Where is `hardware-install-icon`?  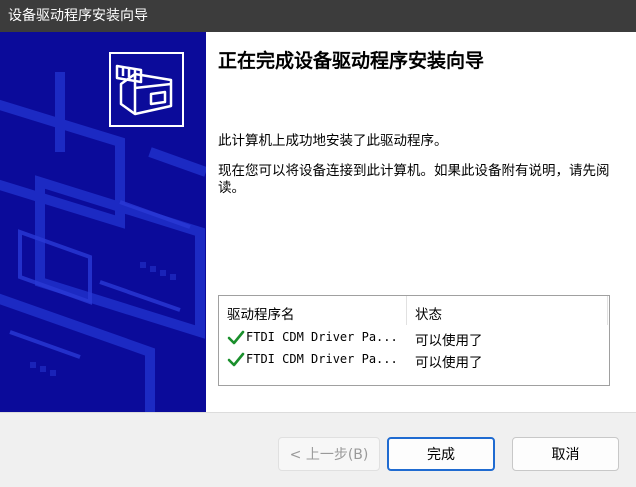 hardware-install-icon is located at coordinates (146, 89).